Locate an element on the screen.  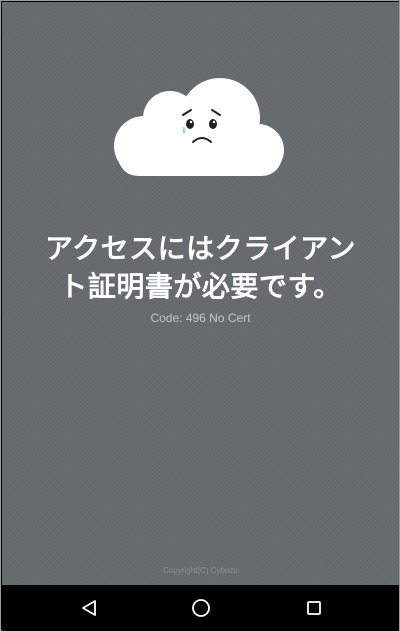
back-button is located at coordinates (89, 608).